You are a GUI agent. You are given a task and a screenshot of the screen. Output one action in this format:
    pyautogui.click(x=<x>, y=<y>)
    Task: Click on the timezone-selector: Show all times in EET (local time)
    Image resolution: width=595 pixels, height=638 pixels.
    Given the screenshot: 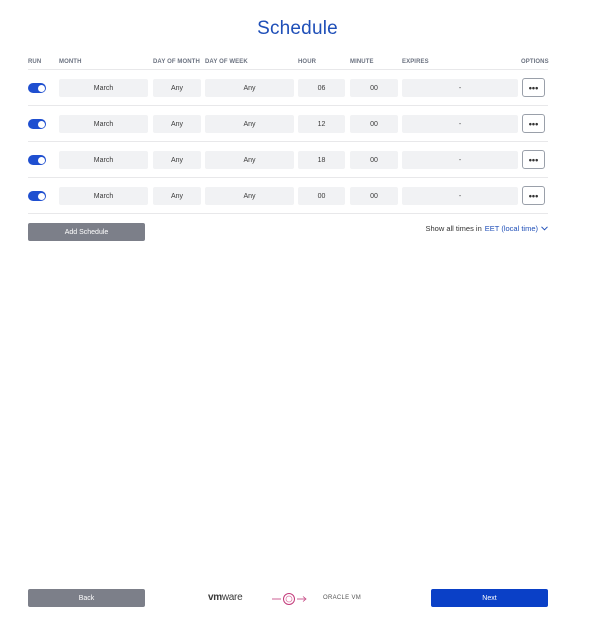 What is the action you would take?
    pyautogui.click(x=487, y=228)
    